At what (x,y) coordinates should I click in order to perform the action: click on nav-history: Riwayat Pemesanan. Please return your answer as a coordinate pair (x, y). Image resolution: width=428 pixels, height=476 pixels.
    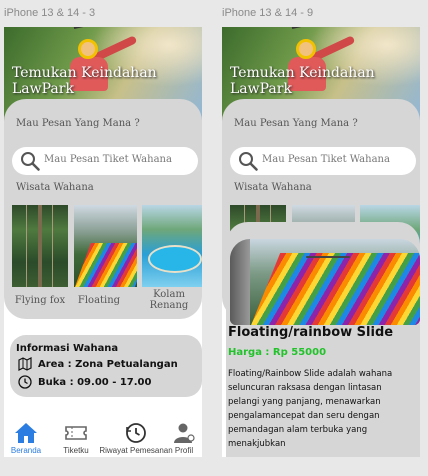
    Looking at the image, I should click on (136, 438).